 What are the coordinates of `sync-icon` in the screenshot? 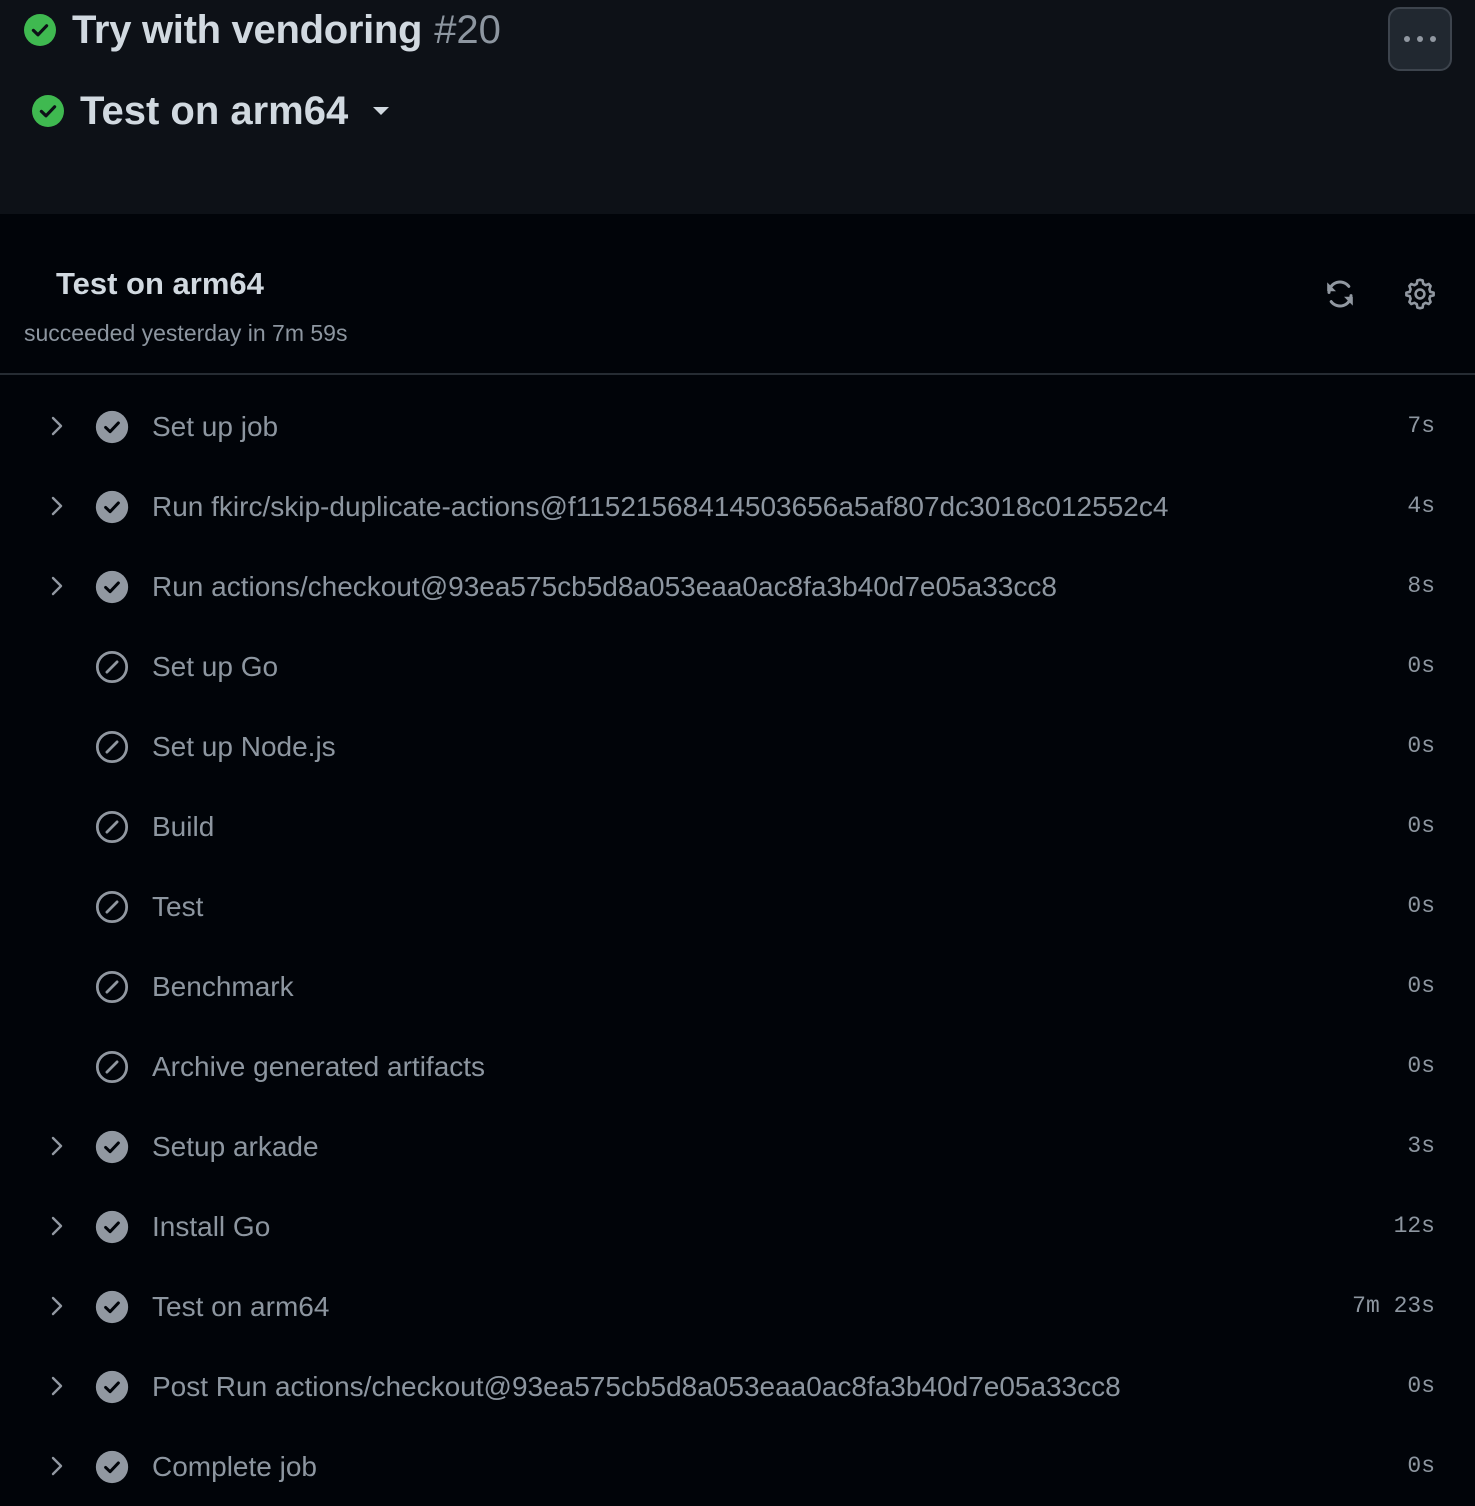 It's located at (1340, 294).